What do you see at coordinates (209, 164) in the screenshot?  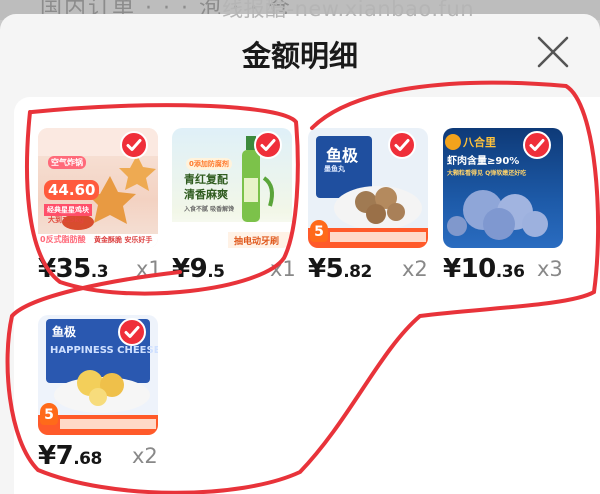 I see `thumb-badge: 0添加防腐剂` at bounding box center [209, 164].